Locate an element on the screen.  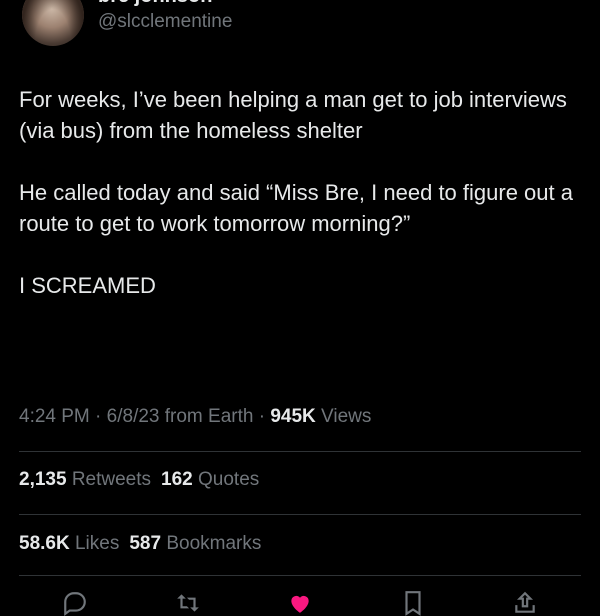
avatar is located at coordinates (53, 23).